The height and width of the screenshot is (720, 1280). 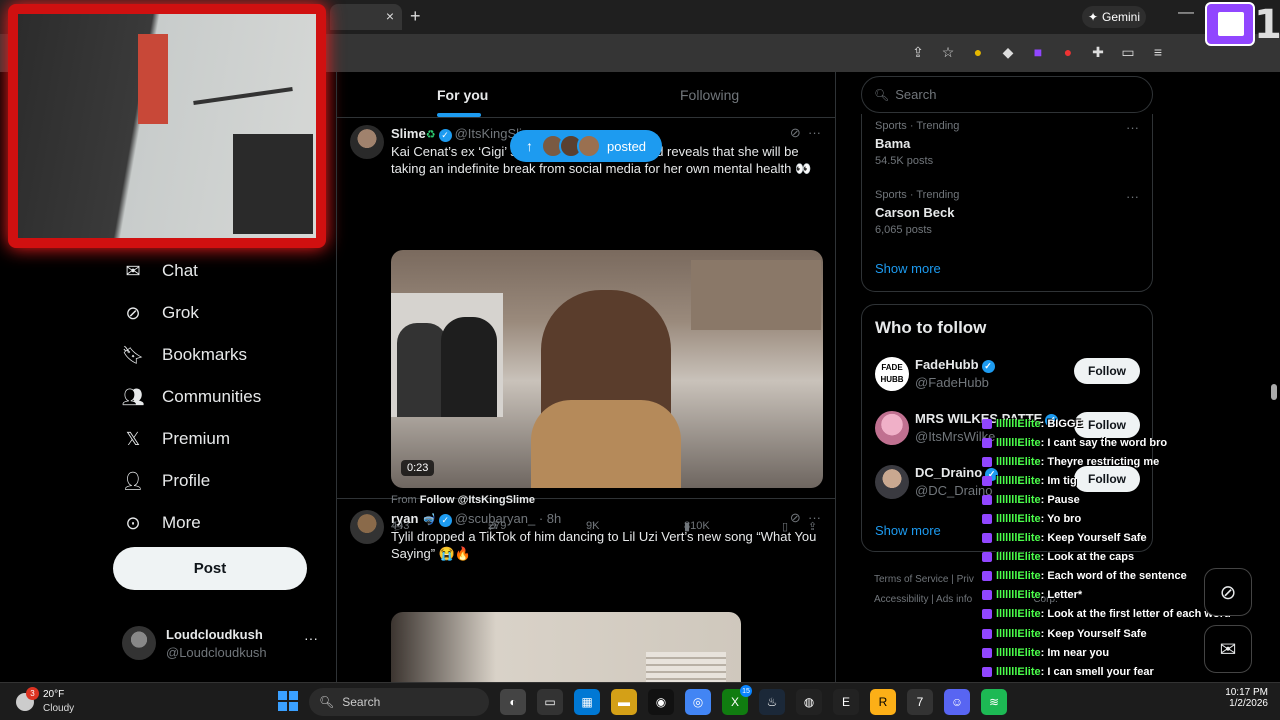 What do you see at coordinates (225, 439) in the screenshot?
I see `nav-item-premium: 𝕏 Premium` at bounding box center [225, 439].